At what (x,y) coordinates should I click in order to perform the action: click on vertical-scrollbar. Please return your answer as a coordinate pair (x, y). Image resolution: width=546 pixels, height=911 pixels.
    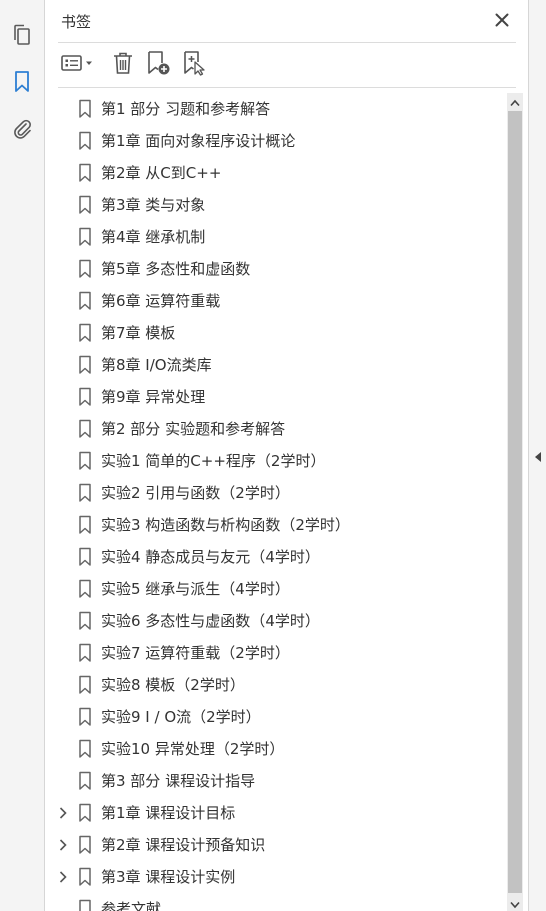
    Looking at the image, I should click on (515, 502).